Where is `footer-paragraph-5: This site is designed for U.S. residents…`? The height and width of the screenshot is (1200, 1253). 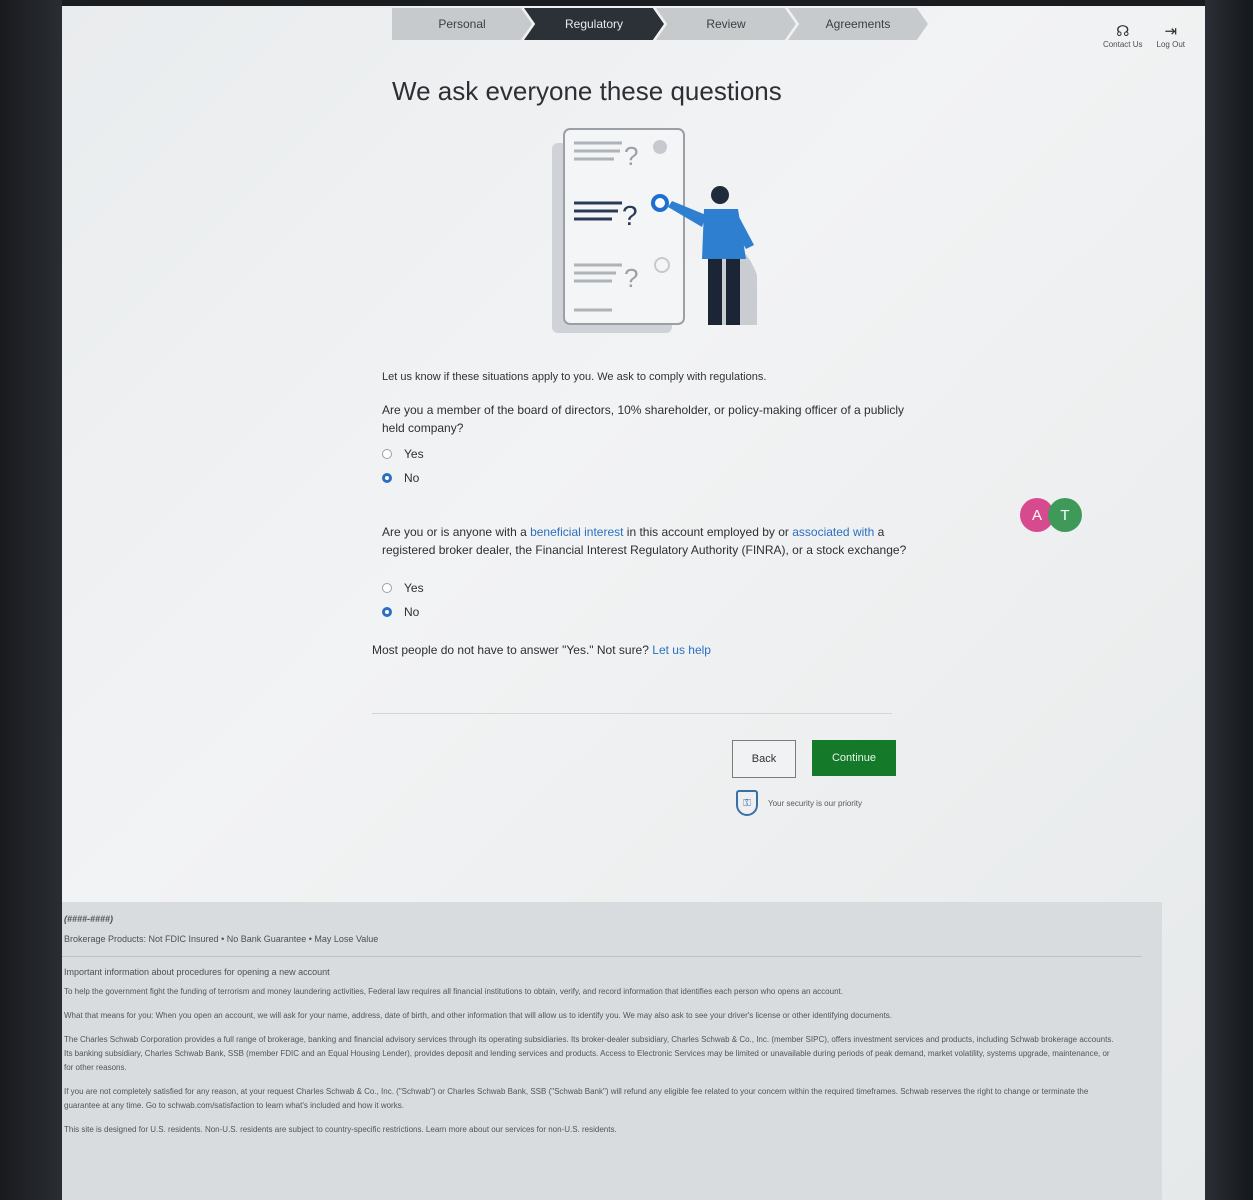
footer-paragraph-5: This site is designed for U.S. residents… is located at coordinates (340, 1129).